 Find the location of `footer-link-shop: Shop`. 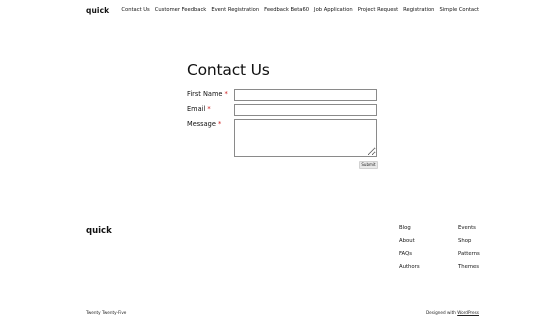

footer-link-shop: Shop is located at coordinates (469, 244).